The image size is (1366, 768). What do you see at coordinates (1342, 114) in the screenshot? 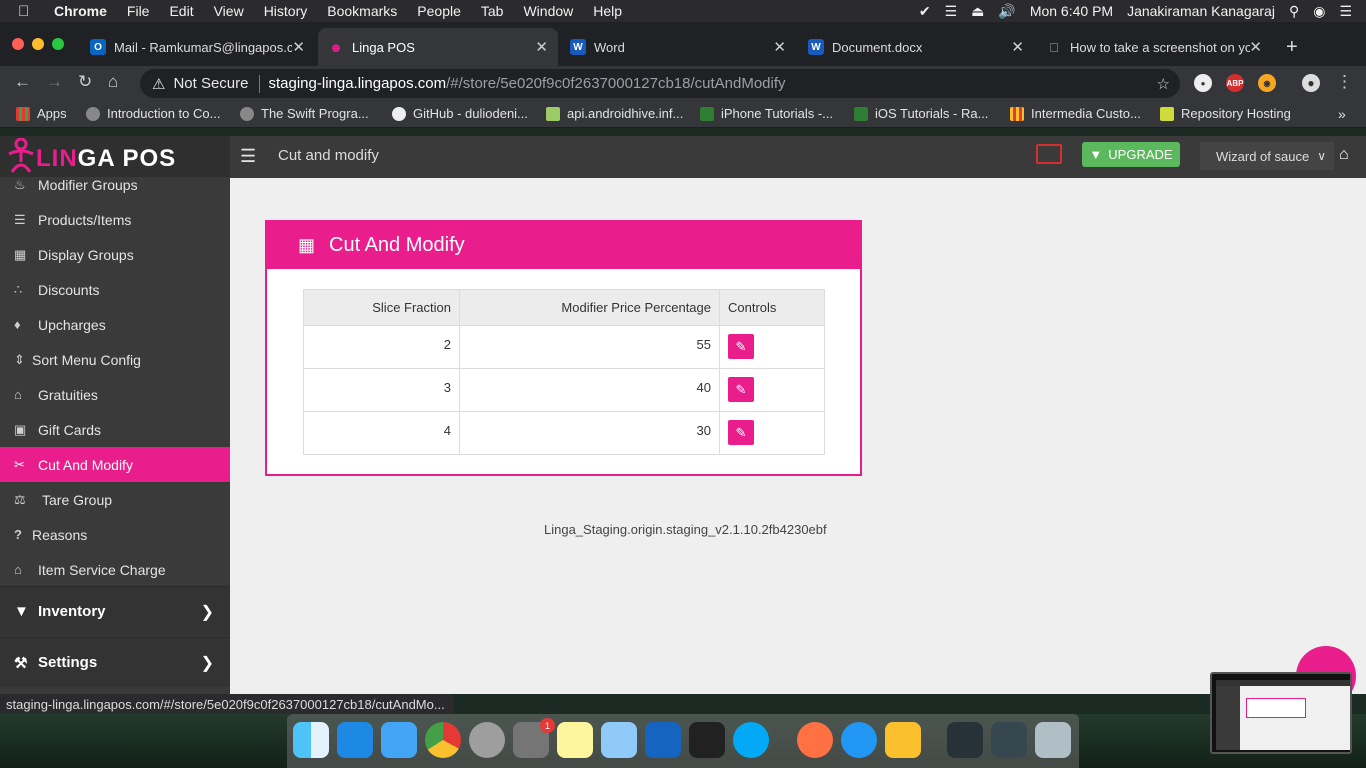
I see `bookmarks-overflow-icon: »` at bounding box center [1342, 114].